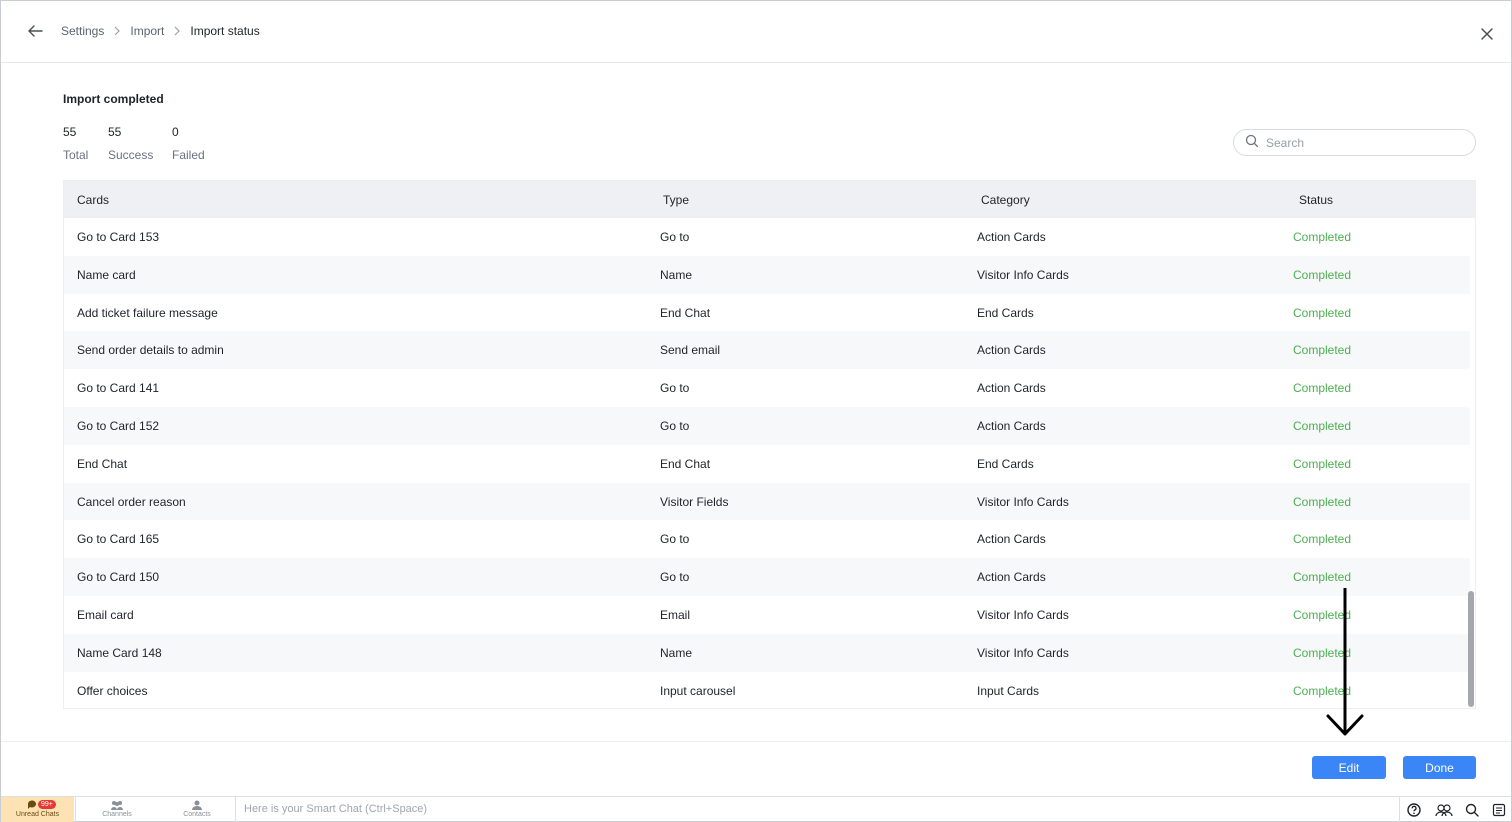 This screenshot has width=1512, height=822. Describe the element at coordinates (197, 805) in the screenshot. I see `contact-icon` at that location.